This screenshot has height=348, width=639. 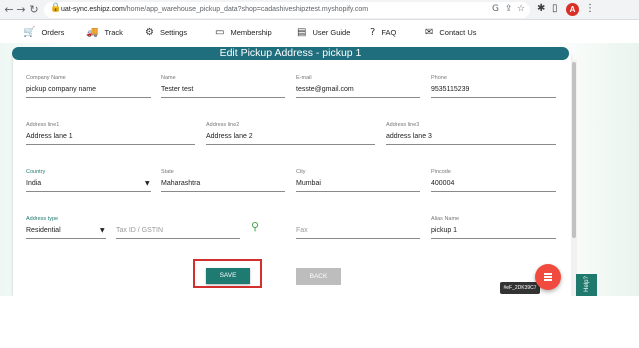 I want to click on address-line3-field: Address line3 address lane 3, so click(x=471, y=134).